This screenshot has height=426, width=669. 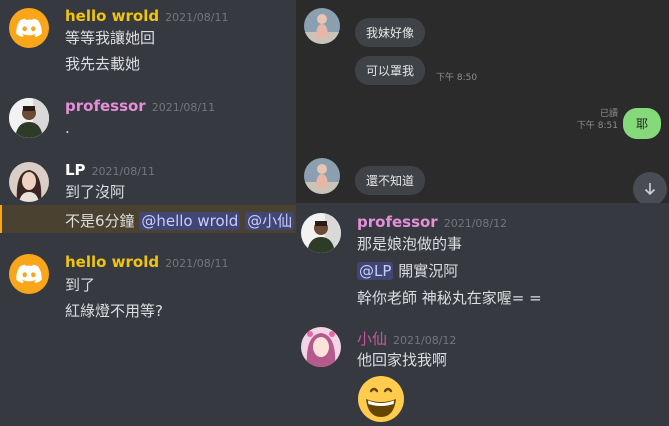 What do you see at coordinates (100, 221) in the screenshot?
I see `message-text-part: 不是6分鐘` at bounding box center [100, 221].